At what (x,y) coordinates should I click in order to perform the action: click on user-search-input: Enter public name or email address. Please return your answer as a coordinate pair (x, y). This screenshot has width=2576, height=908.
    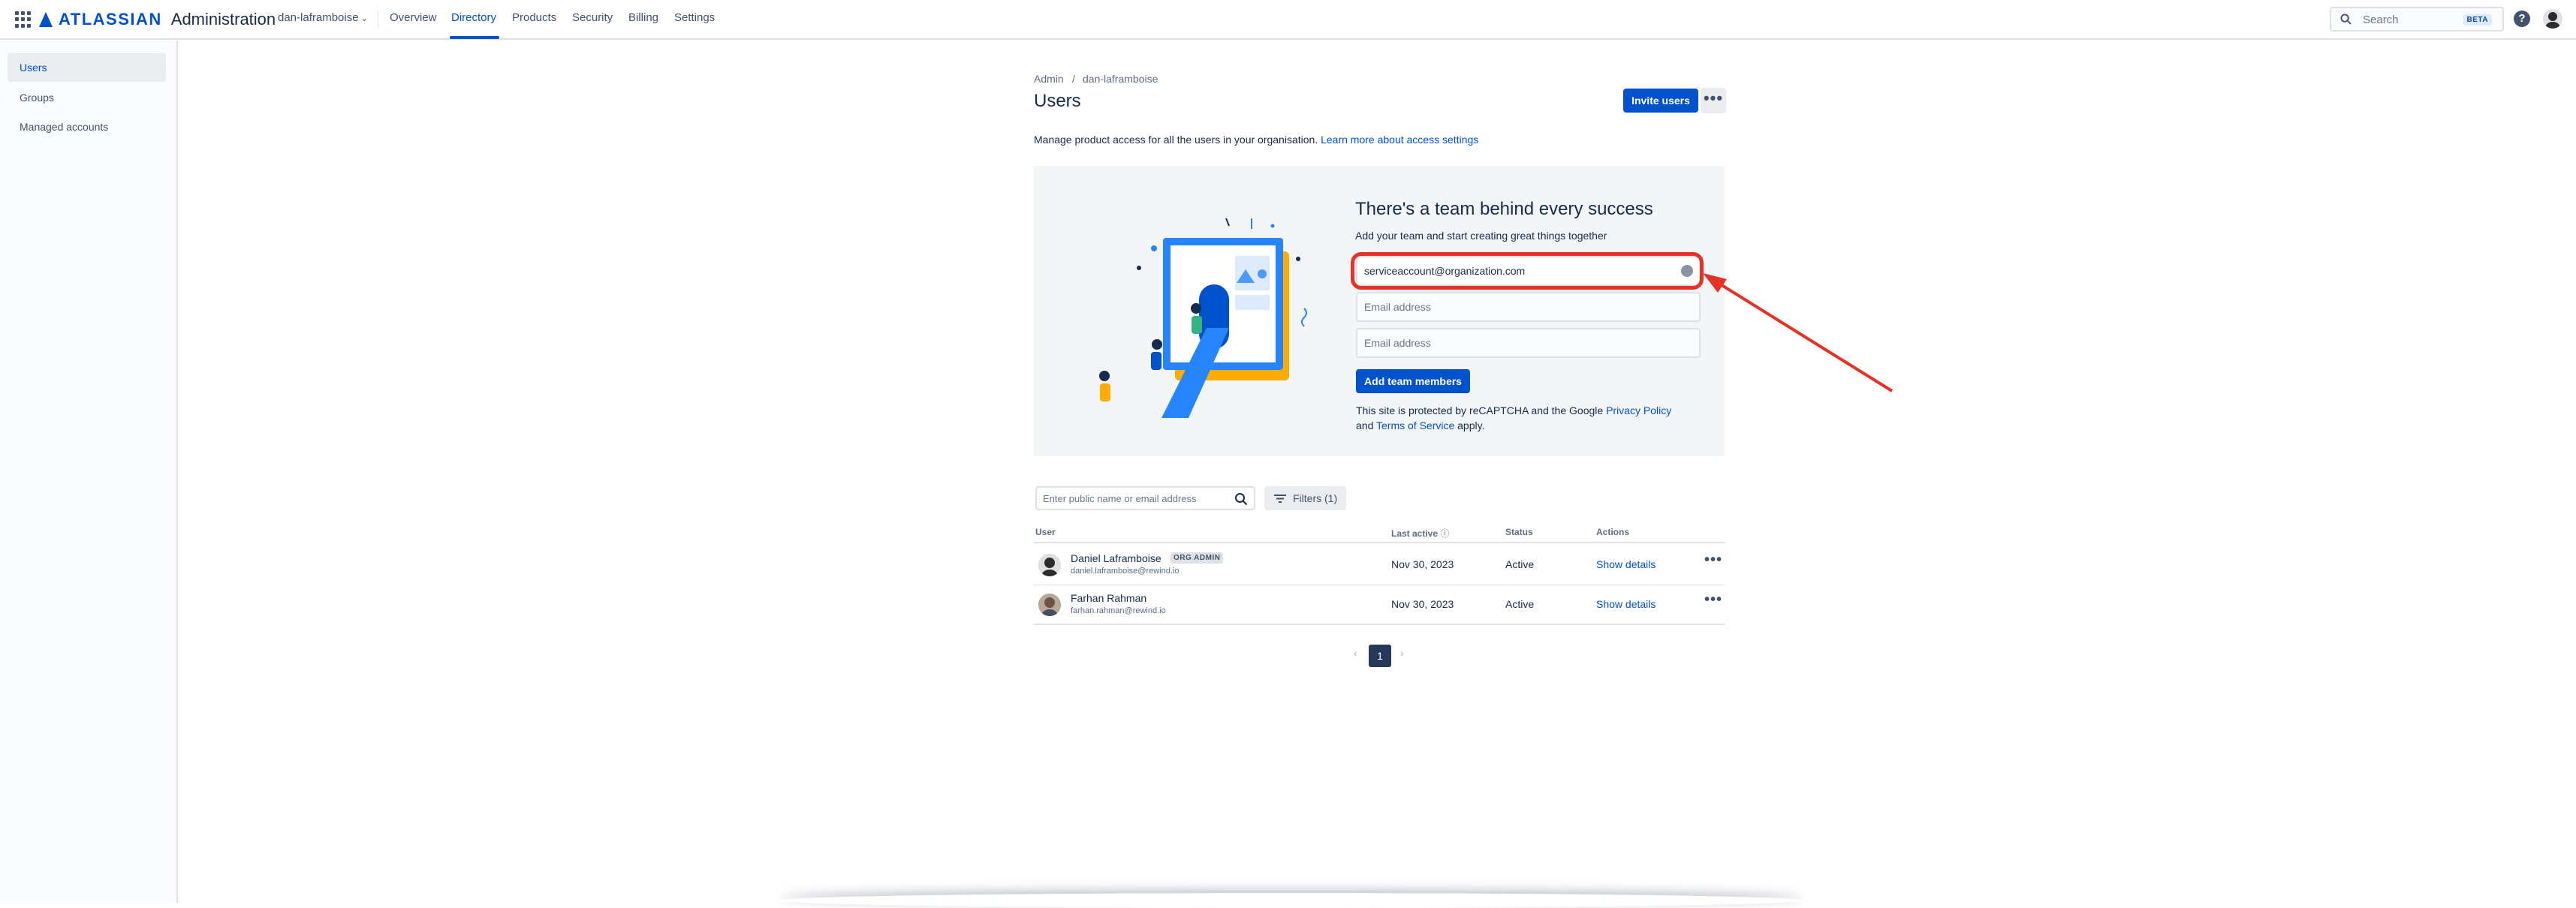
    Looking at the image, I should click on (1145, 498).